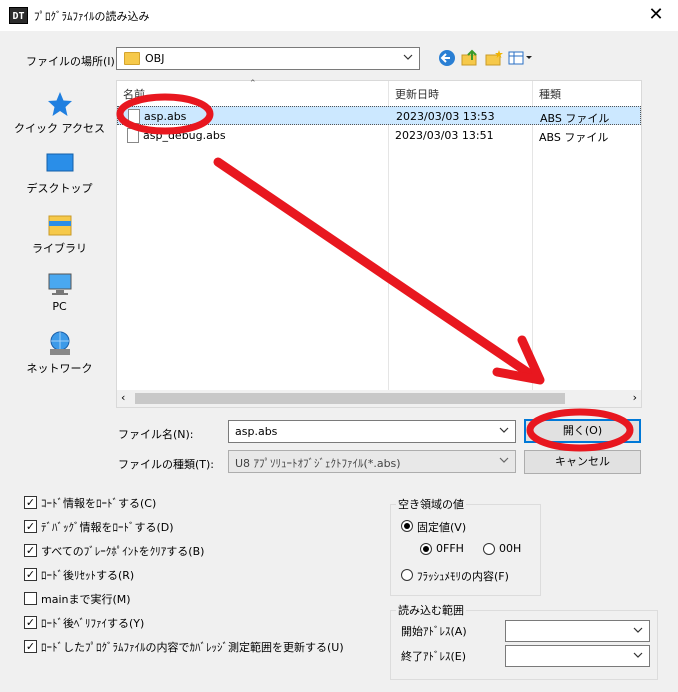  I want to click on filename-input: asp.abs, so click(372, 431).